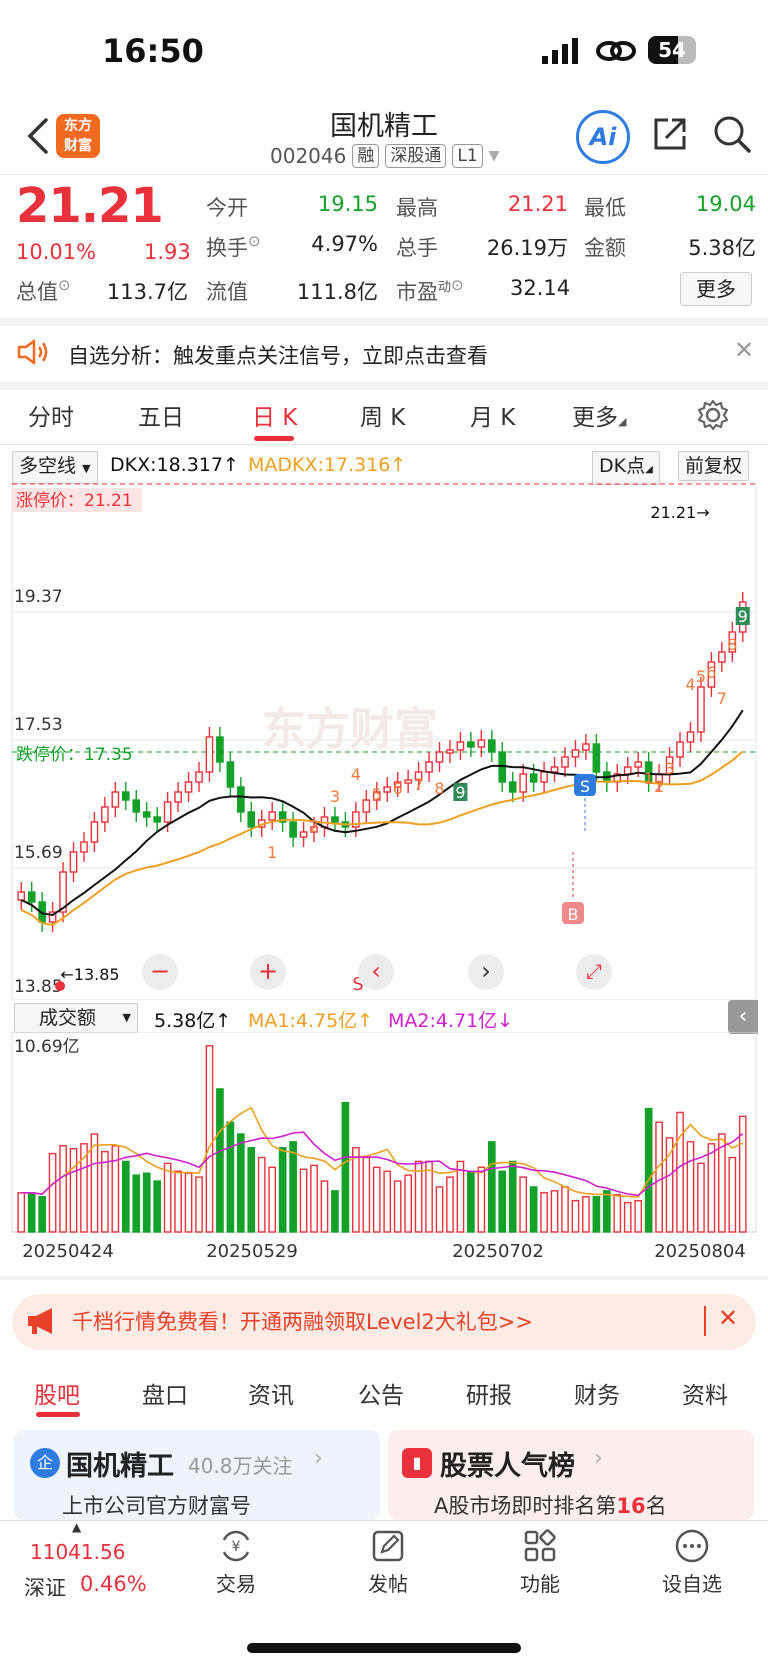 This screenshot has height=1665, width=768. I want to click on company-card: 企 国机精工 40.8万关注 › 上市公司官方财富号, so click(197, 1475).